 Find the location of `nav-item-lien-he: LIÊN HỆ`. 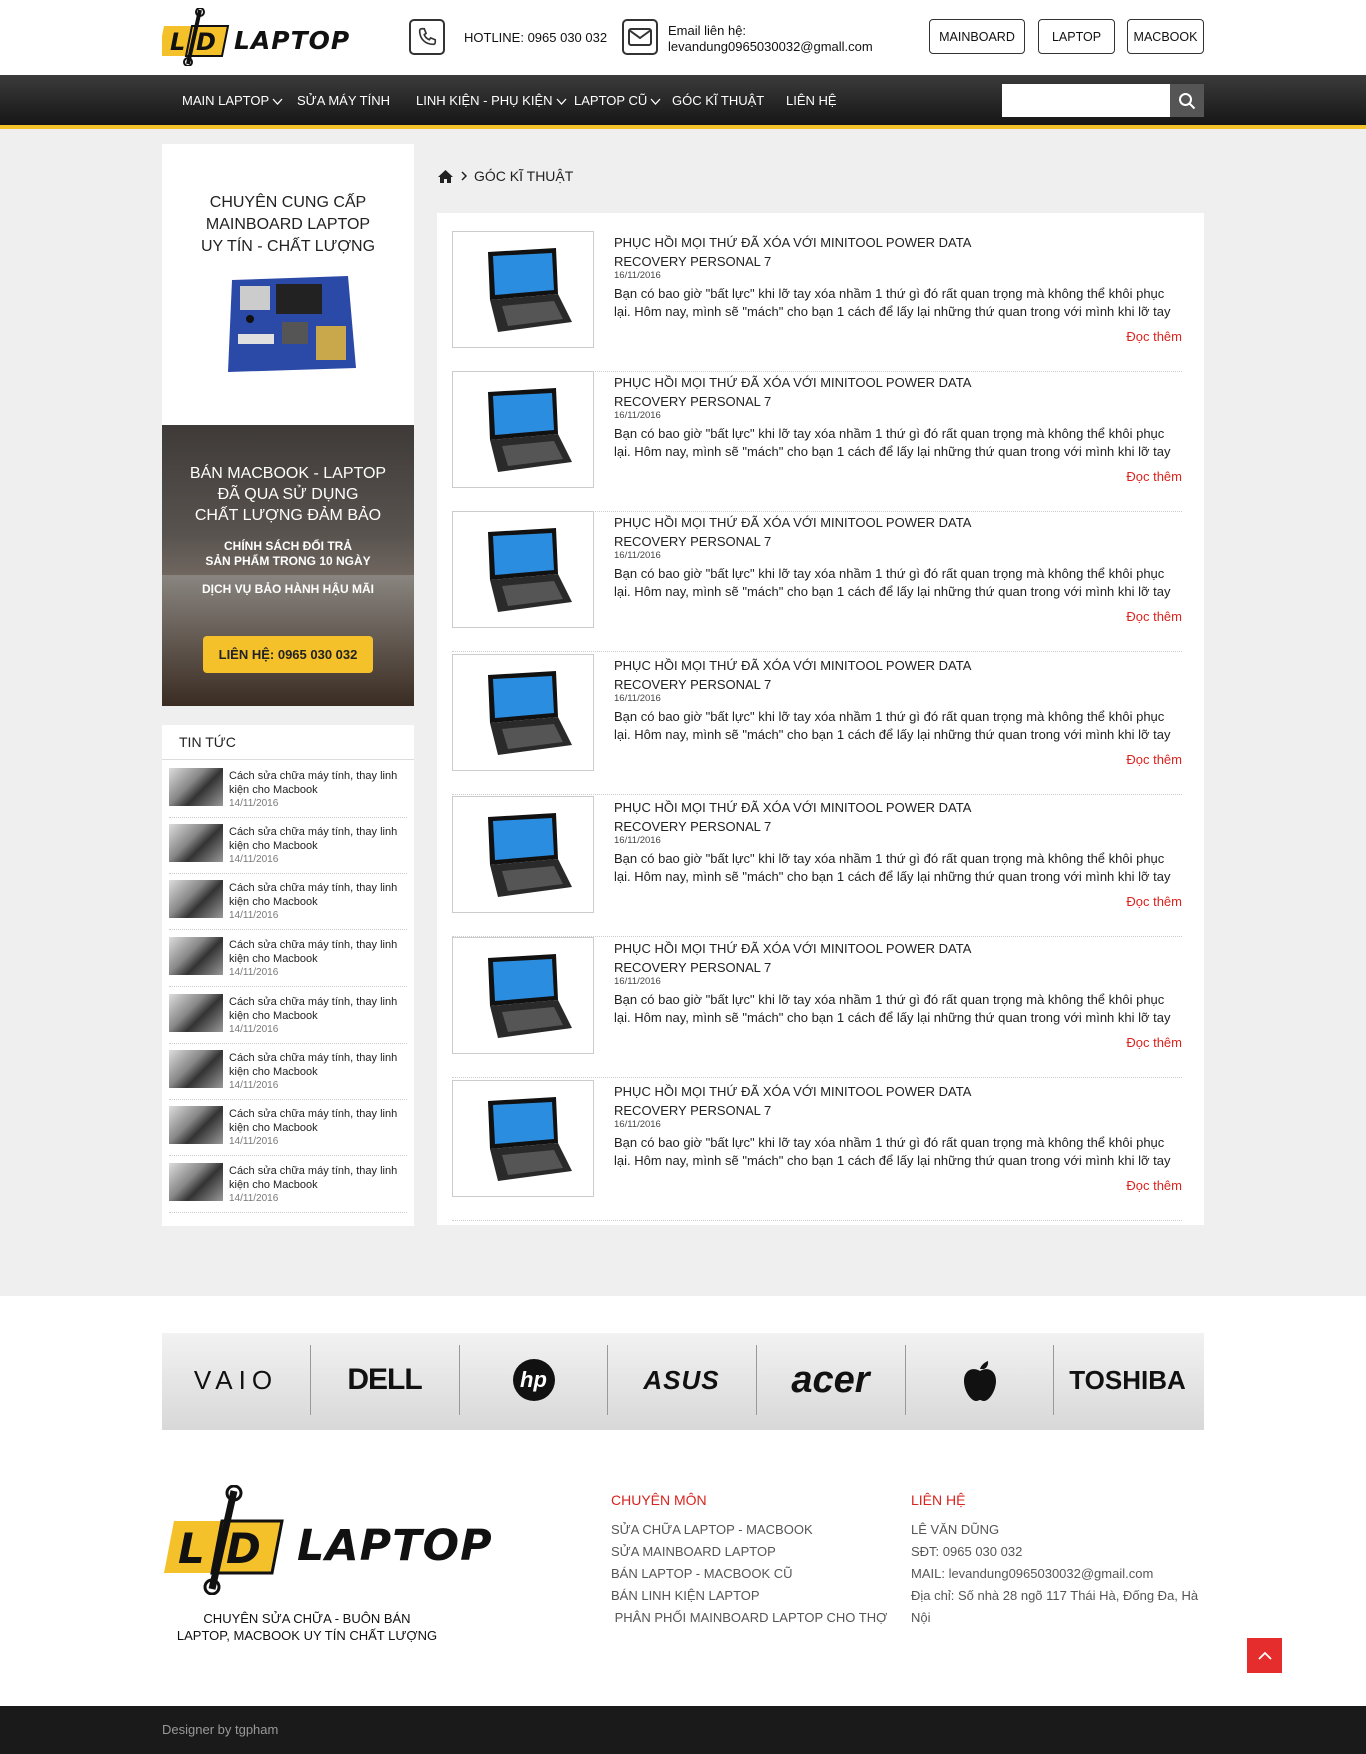

nav-item-lien-he: LIÊN HỆ is located at coordinates (811, 100).